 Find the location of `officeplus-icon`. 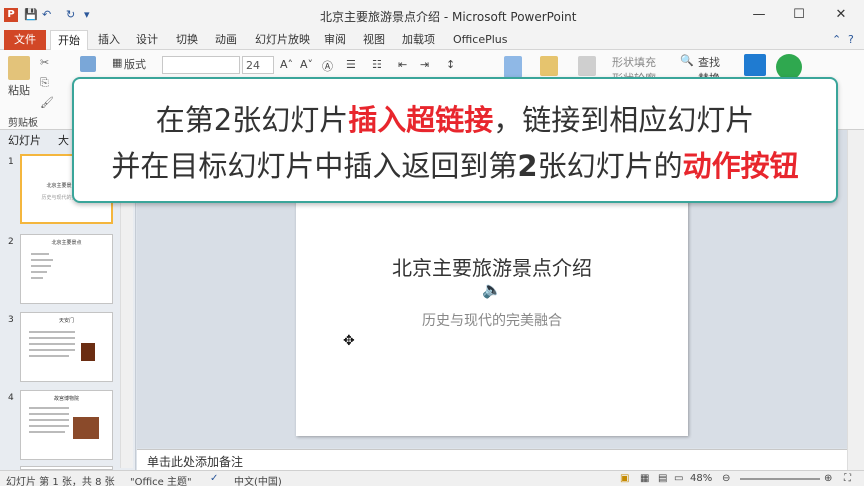

officeplus-icon is located at coordinates (755, 65).